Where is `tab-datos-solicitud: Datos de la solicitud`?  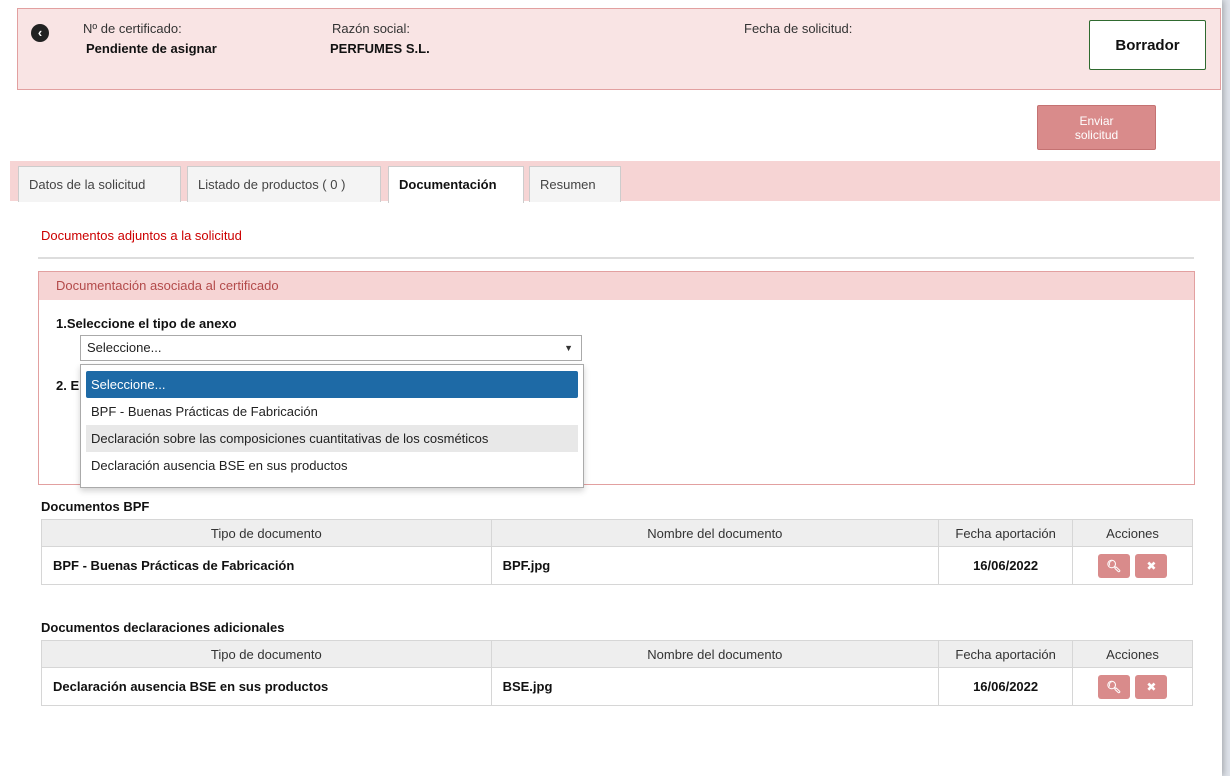 tab-datos-solicitud: Datos de la solicitud is located at coordinates (99, 184).